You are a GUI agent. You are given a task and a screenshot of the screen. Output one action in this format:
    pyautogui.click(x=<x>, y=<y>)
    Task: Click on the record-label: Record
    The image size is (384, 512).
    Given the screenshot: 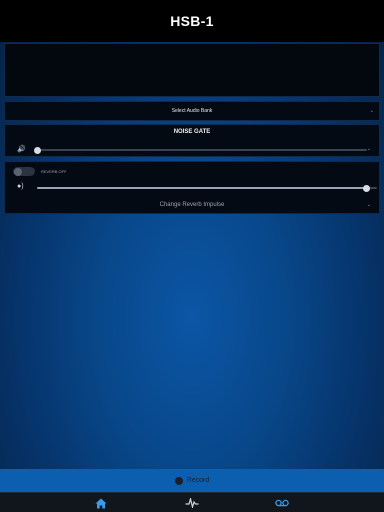 What is the action you would take?
    pyautogui.click(x=198, y=480)
    